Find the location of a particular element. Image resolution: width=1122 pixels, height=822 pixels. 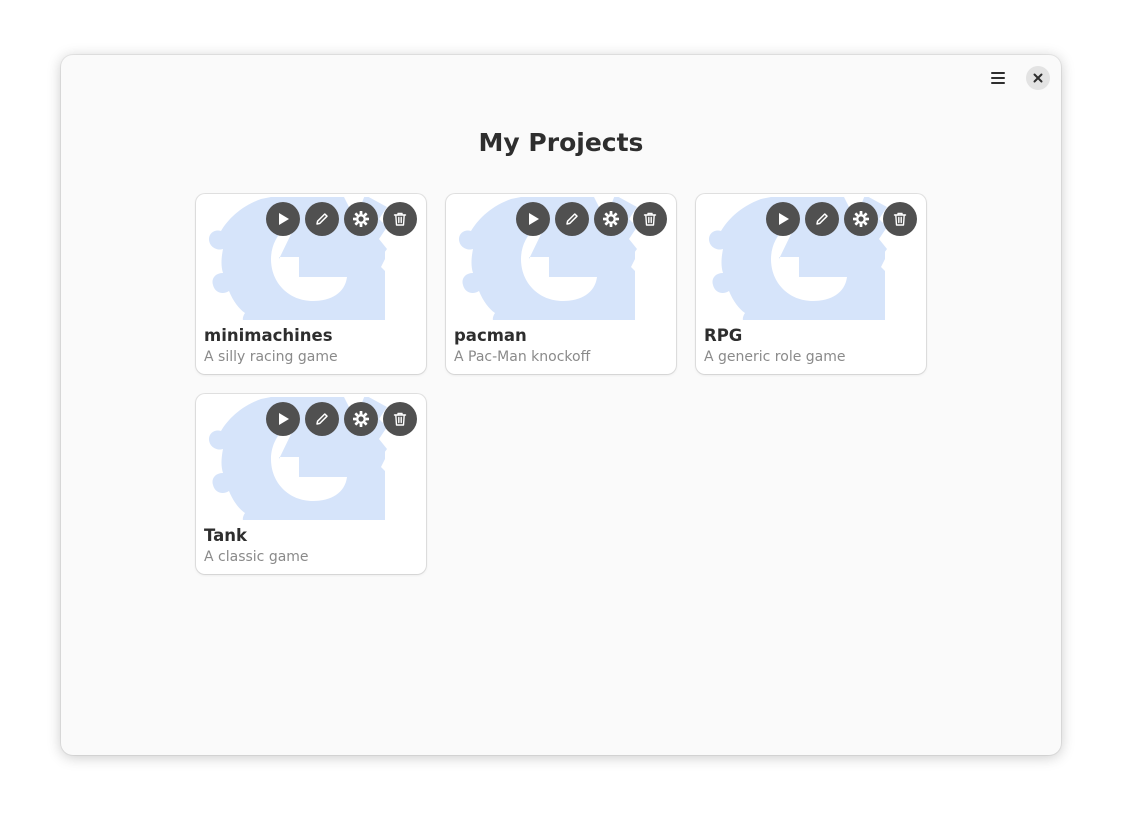

project-name: pacman is located at coordinates (490, 335).